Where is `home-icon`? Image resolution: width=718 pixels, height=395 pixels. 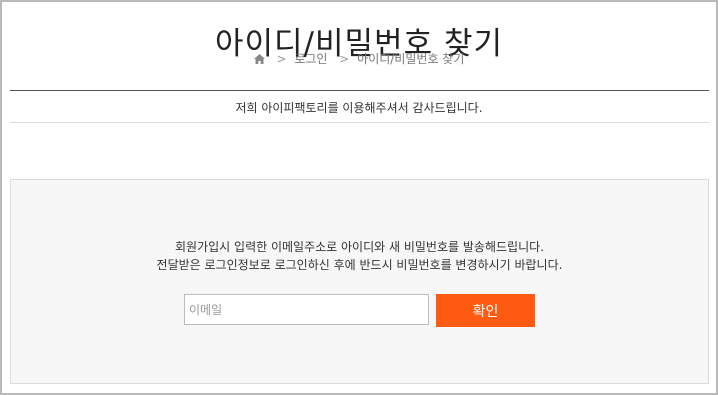
home-icon is located at coordinates (259, 60).